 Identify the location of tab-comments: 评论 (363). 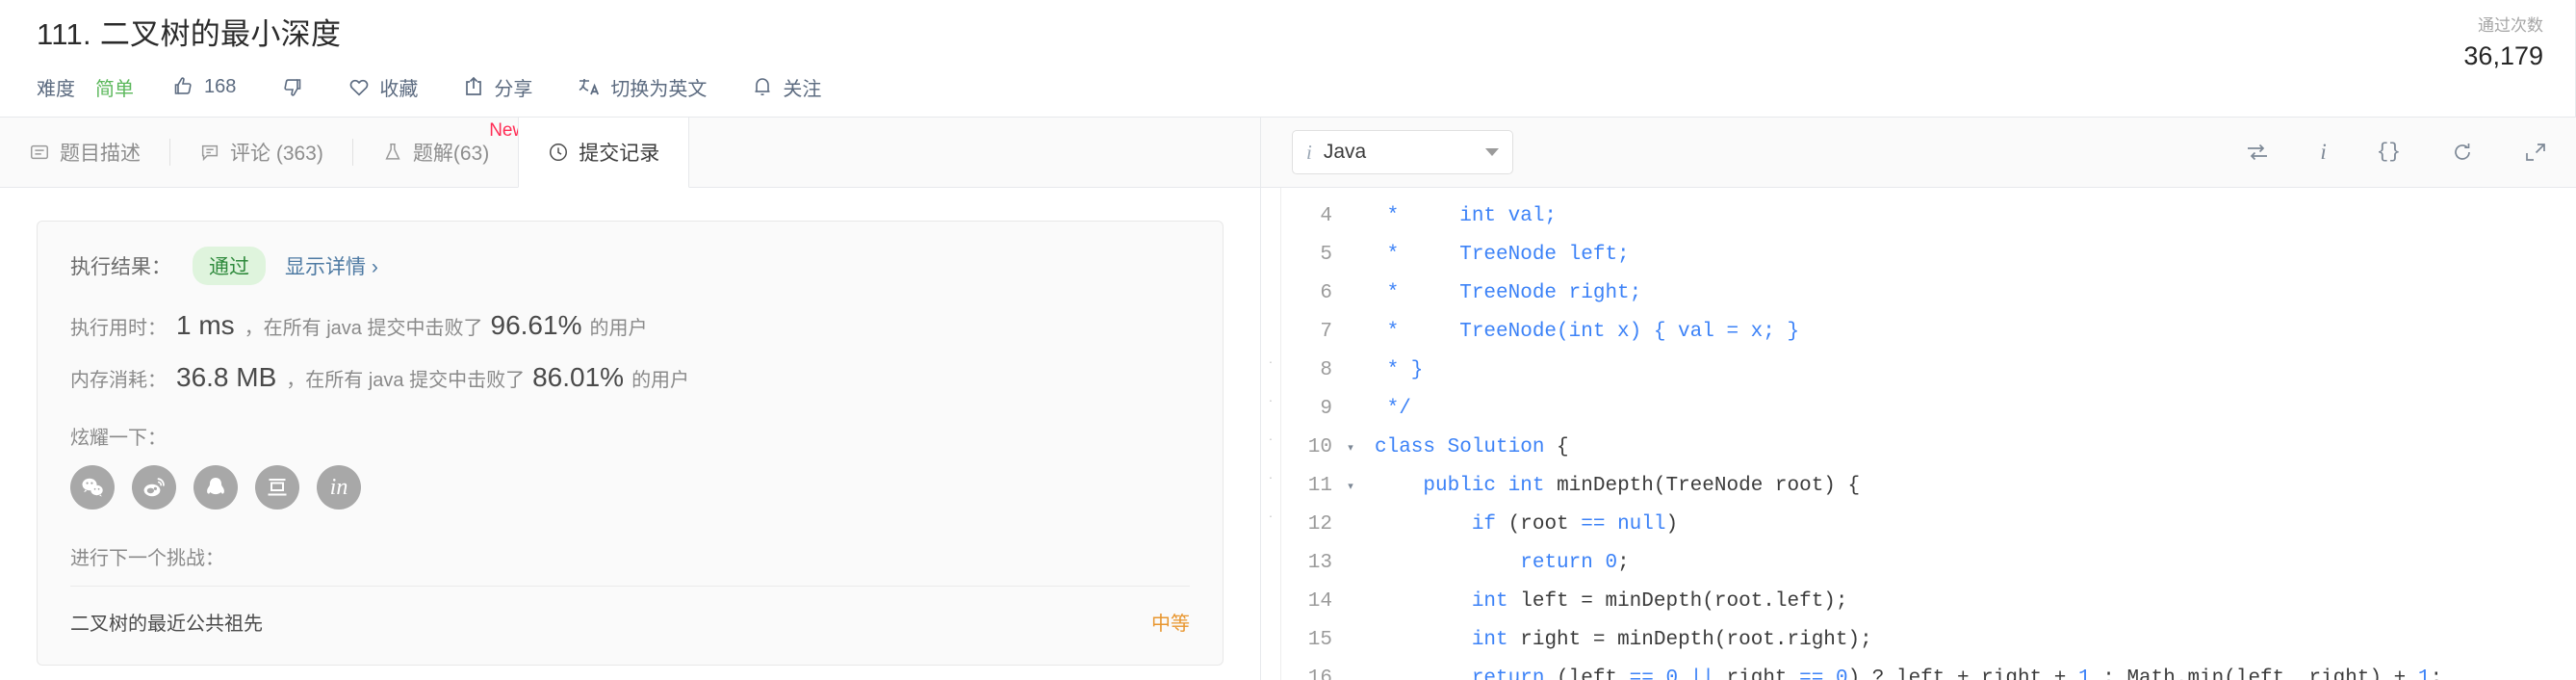
(261, 152).